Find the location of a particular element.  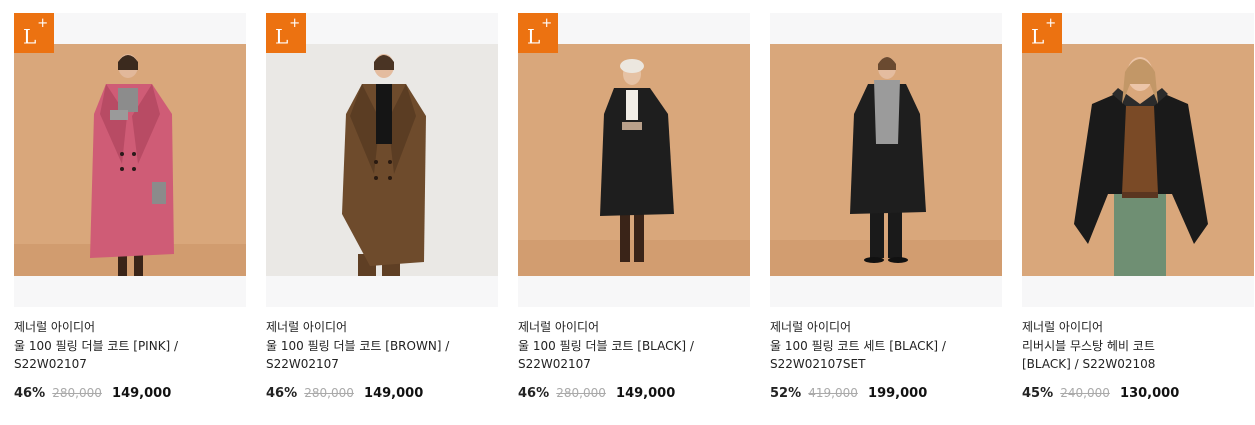

product-code: [BLACK] / S22W02108 is located at coordinates (1089, 364).